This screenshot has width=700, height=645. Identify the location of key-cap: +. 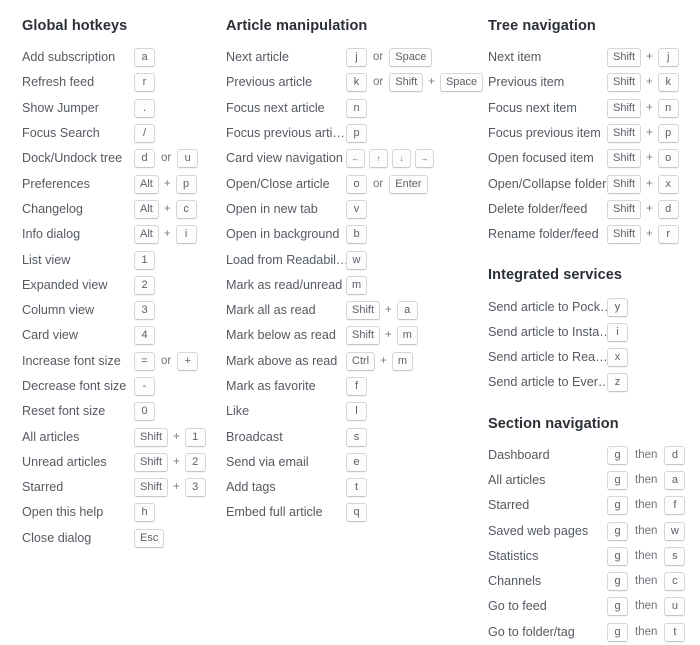
(188, 361).